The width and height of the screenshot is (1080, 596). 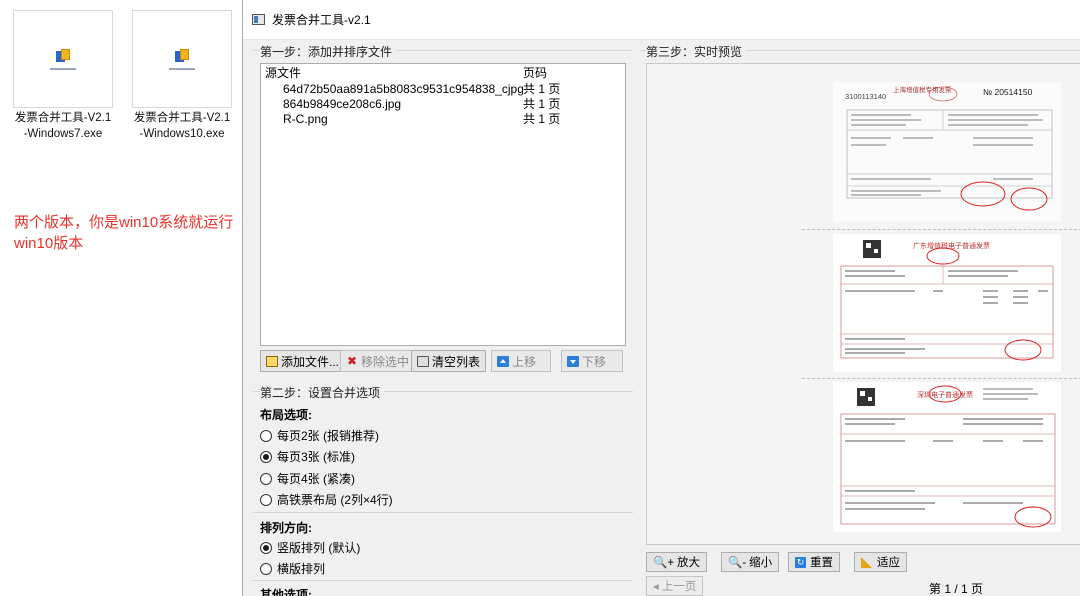 What do you see at coordinates (443, 119) in the screenshot?
I see `file-row: R-C.png 共 1 页` at bounding box center [443, 119].